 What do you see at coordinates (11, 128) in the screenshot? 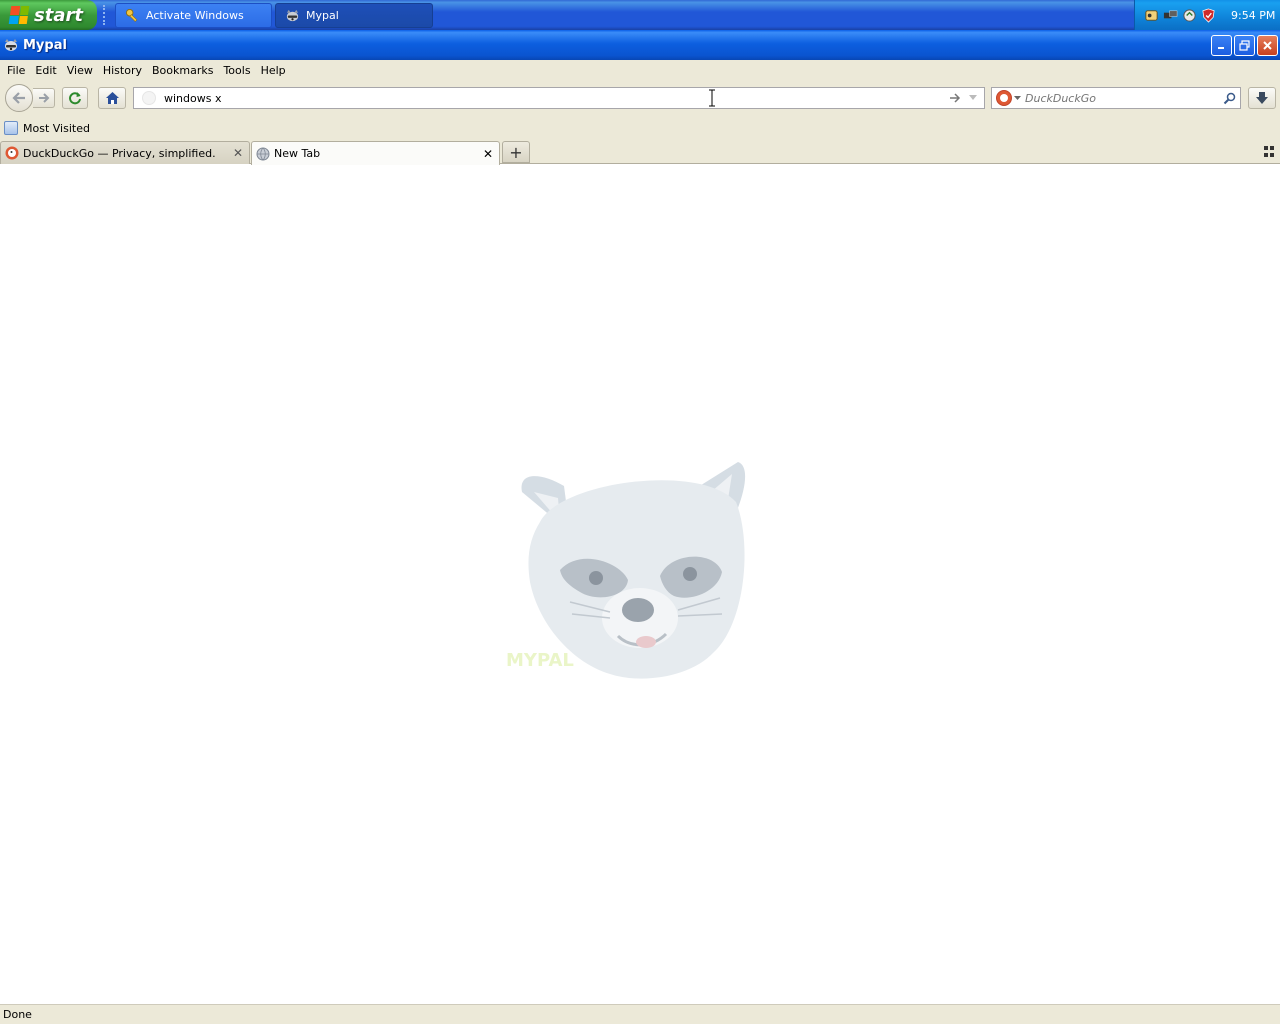
I see `most-visited-folder-icon` at bounding box center [11, 128].